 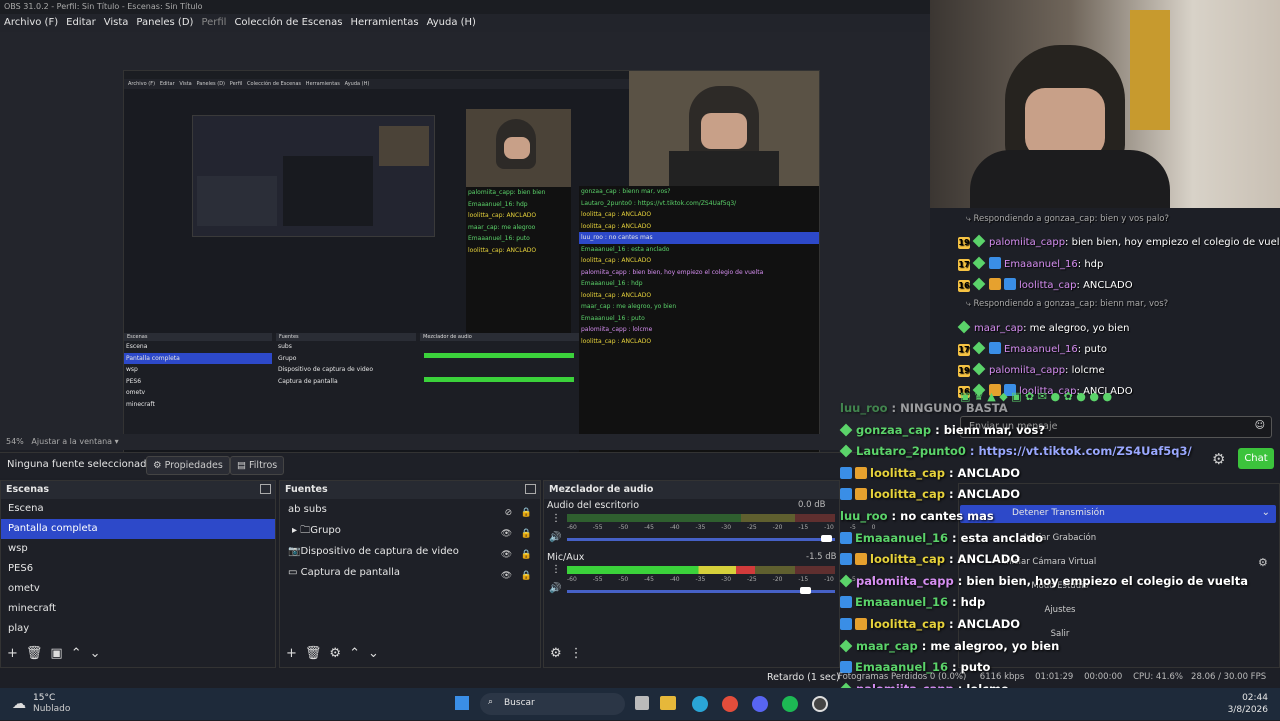 I want to click on taskbar-search: ⌕ Buscar, so click(x=552, y=704).